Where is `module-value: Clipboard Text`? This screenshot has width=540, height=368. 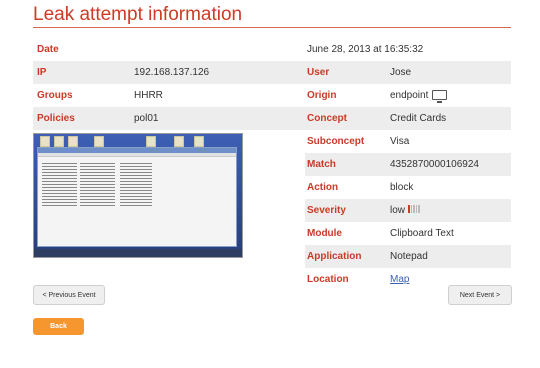 module-value: Clipboard Text is located at coordinates (422, 233).